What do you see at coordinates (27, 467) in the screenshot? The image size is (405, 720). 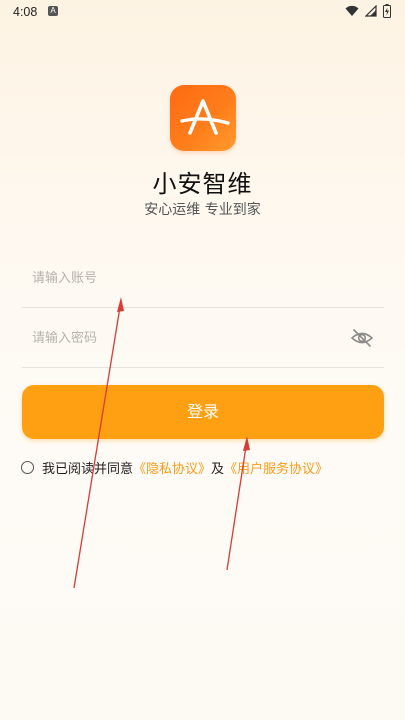 I see `agree-checkbox` at bounding box center [27, 467].